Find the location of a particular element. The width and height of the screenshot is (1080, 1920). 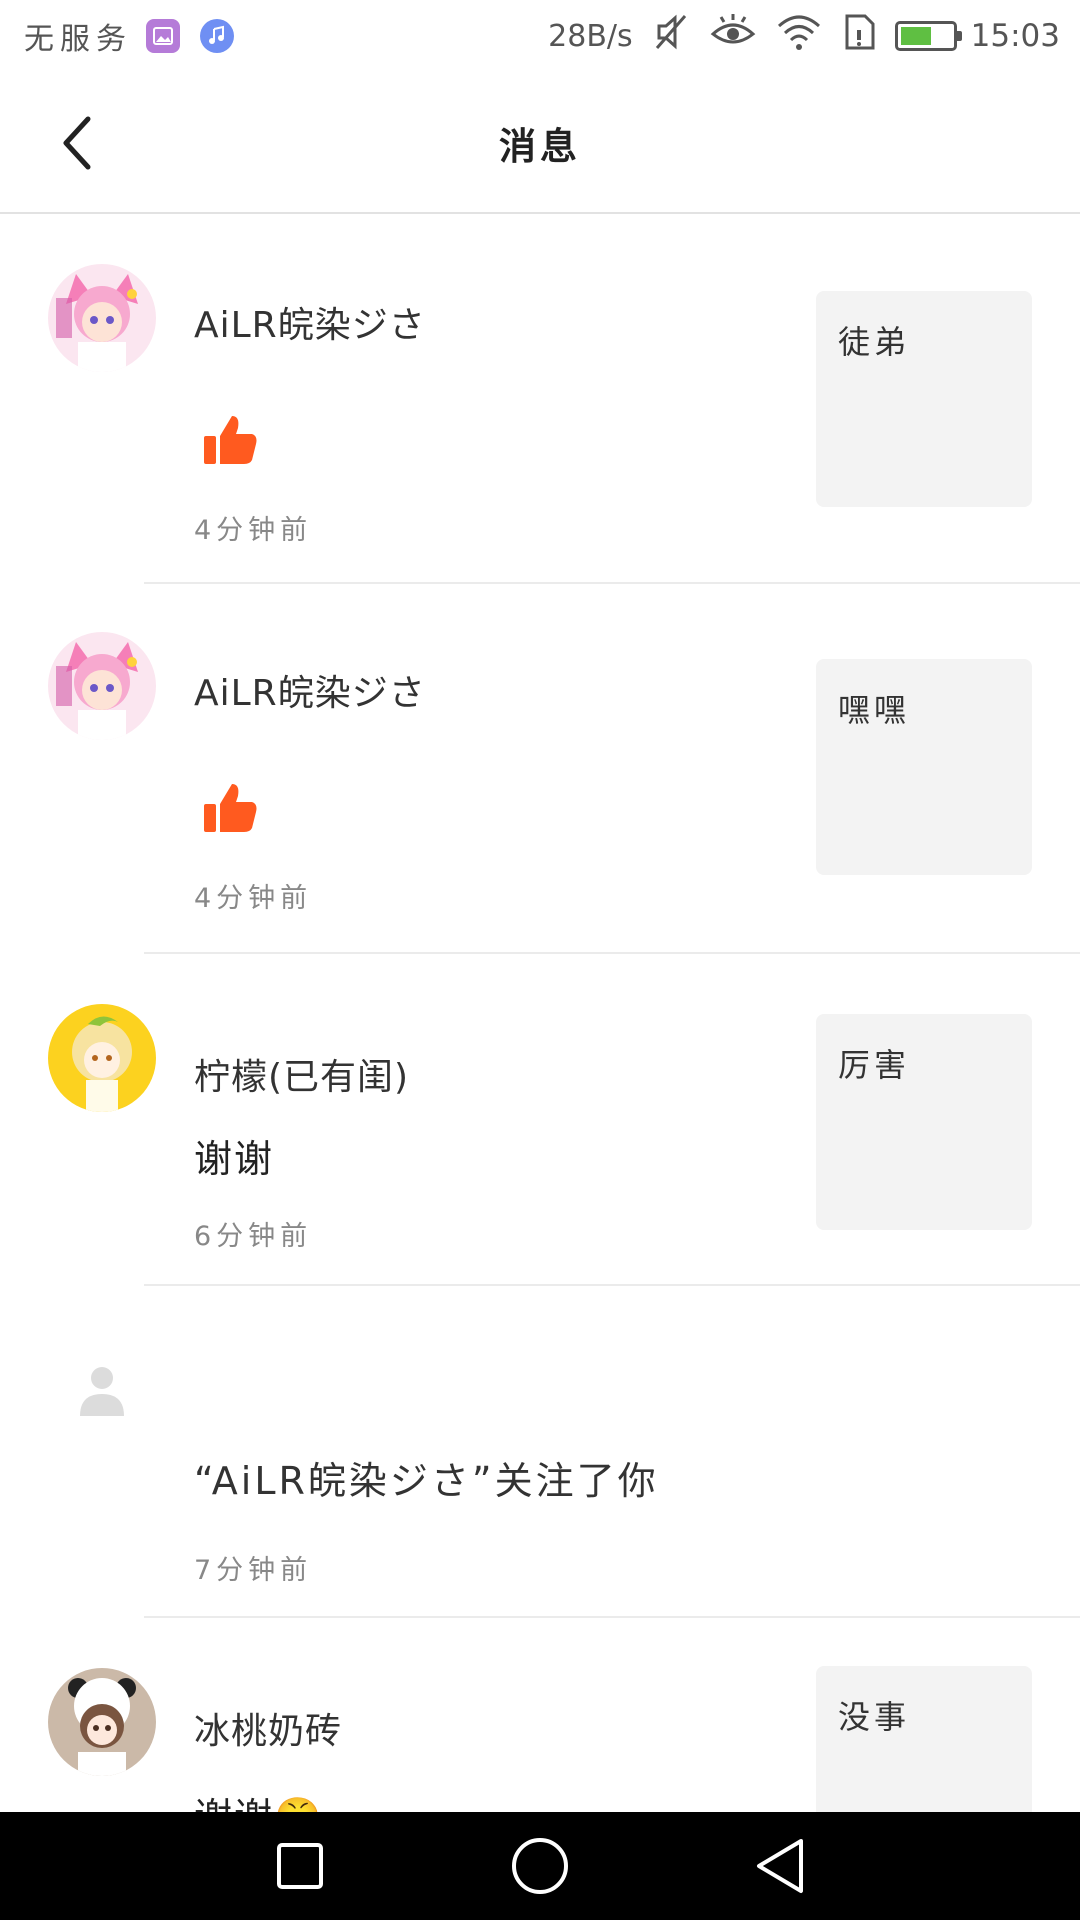

sender-name: 冰桃奶砖 is located at coordinates (268, 1728).